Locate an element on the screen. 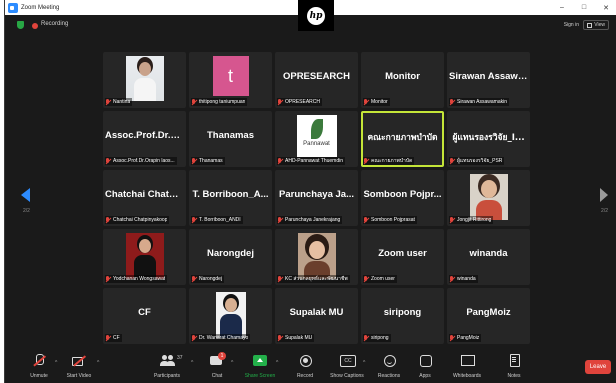  share-caret-icon: ^ is located at coordinates (277, 363).